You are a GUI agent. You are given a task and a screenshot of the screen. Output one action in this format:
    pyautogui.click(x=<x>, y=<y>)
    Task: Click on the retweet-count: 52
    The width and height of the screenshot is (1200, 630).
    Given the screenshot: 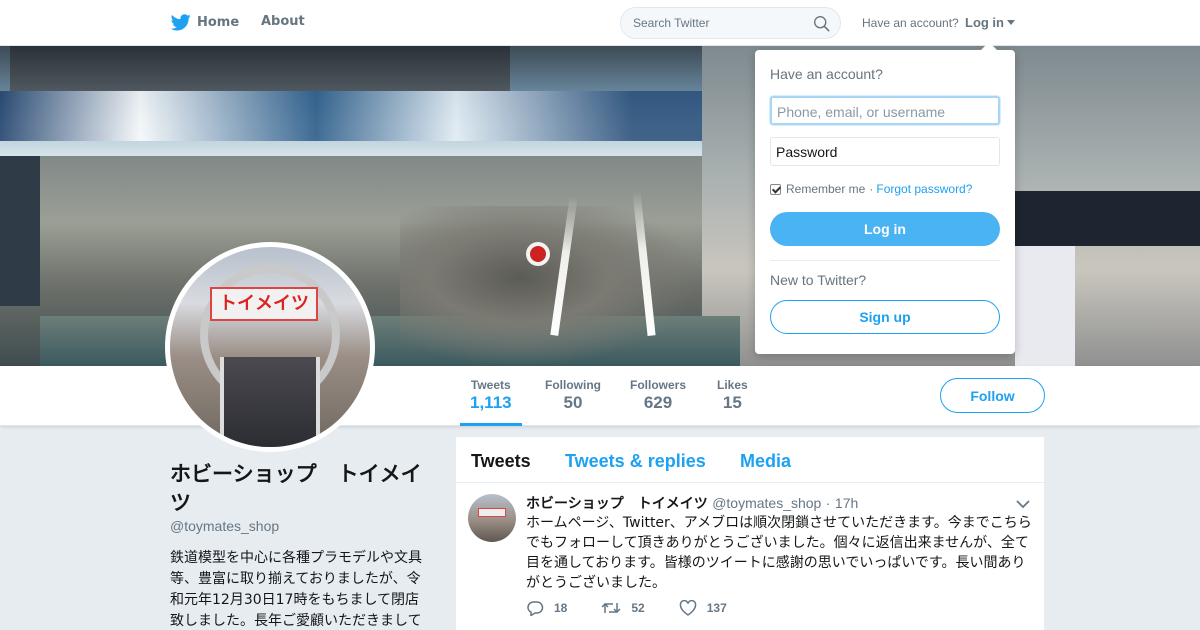 What is the action you would take?
    pyautogui.click(x=638, y=608)
    